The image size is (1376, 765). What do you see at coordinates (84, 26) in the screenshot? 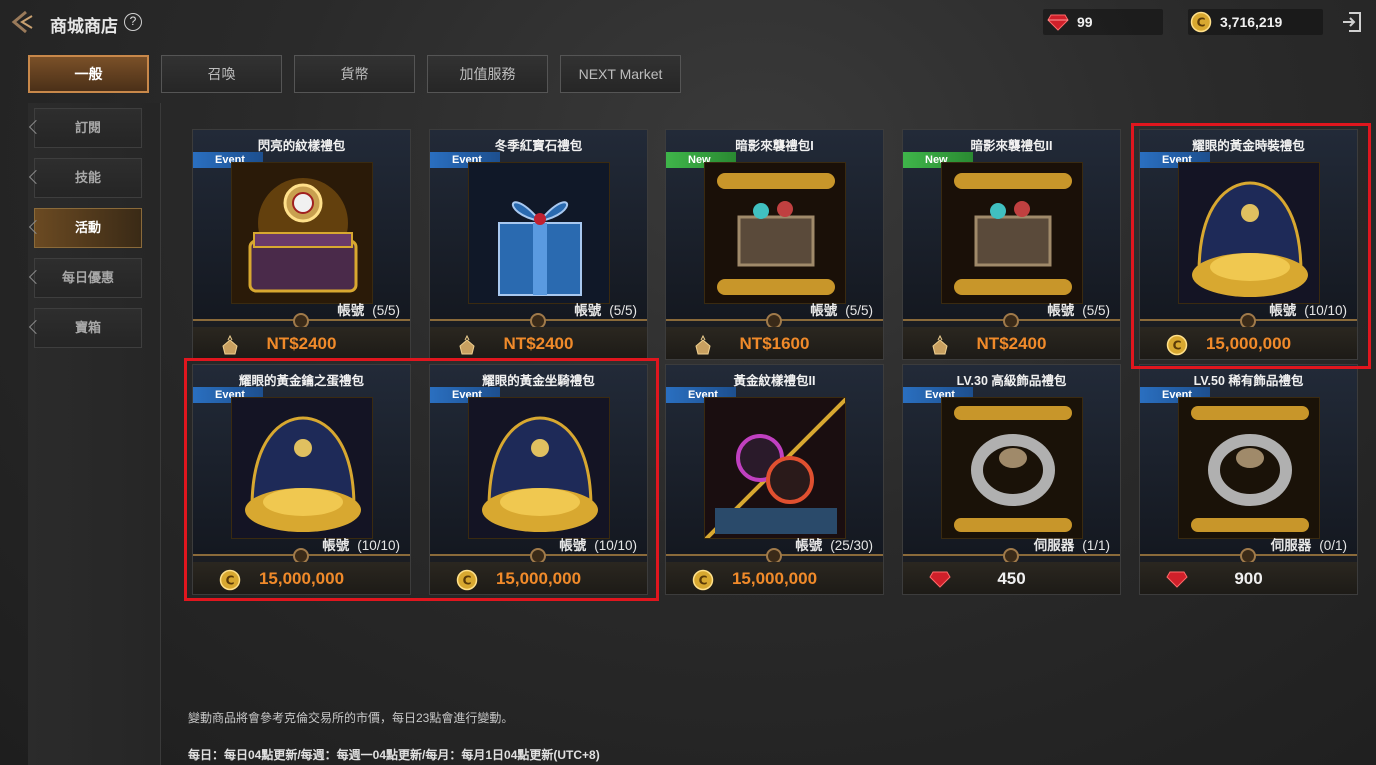
I see `page-title: 商城商店` at bounding box center [84, 26].